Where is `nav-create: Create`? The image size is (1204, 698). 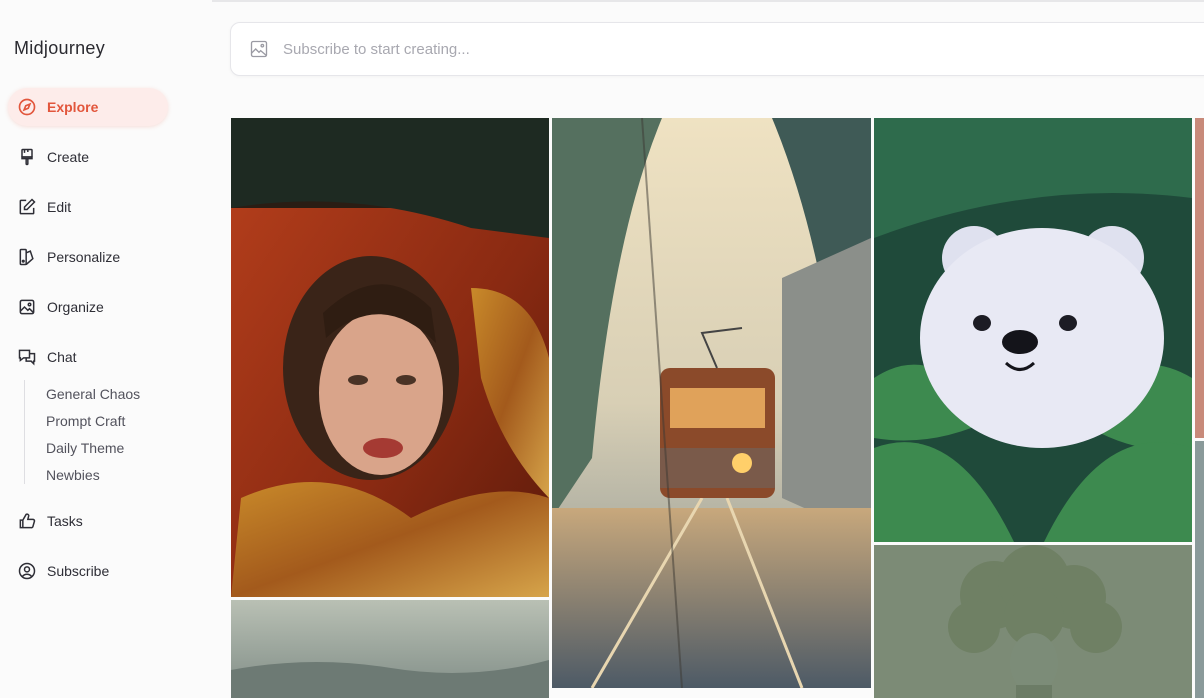 nav-create: Create is located at coordinates (88, 157).